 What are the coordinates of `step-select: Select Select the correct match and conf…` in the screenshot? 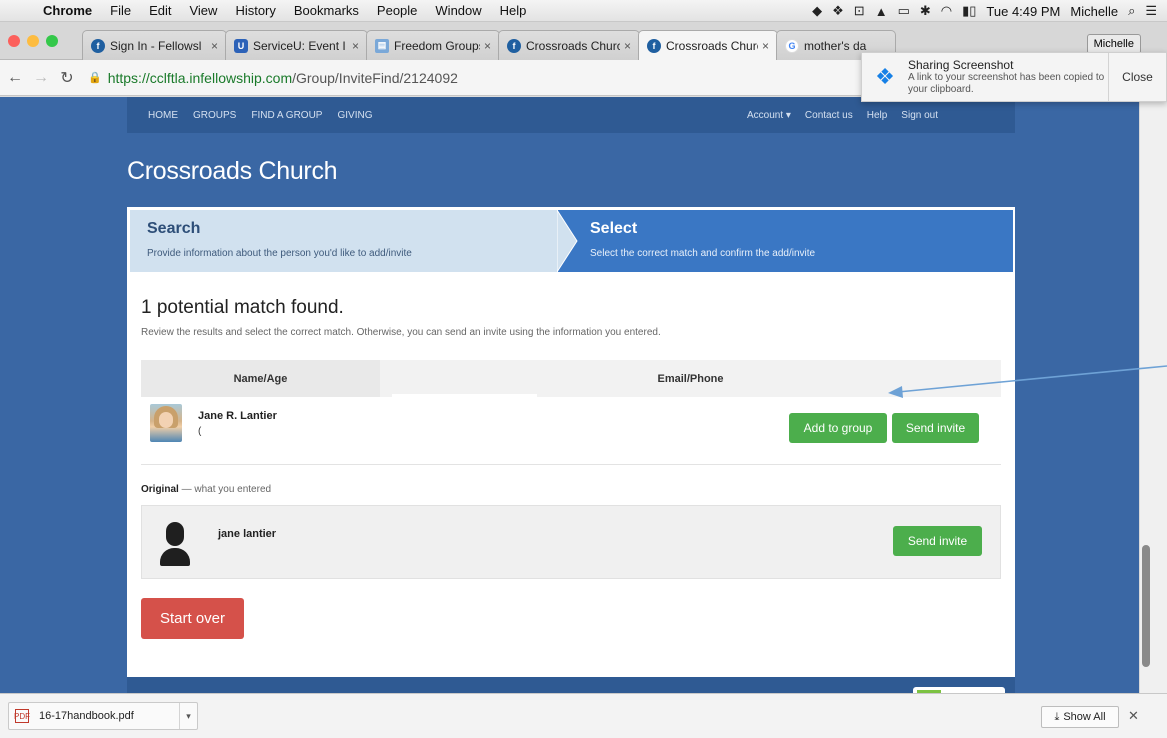 It's located at (785, 241).